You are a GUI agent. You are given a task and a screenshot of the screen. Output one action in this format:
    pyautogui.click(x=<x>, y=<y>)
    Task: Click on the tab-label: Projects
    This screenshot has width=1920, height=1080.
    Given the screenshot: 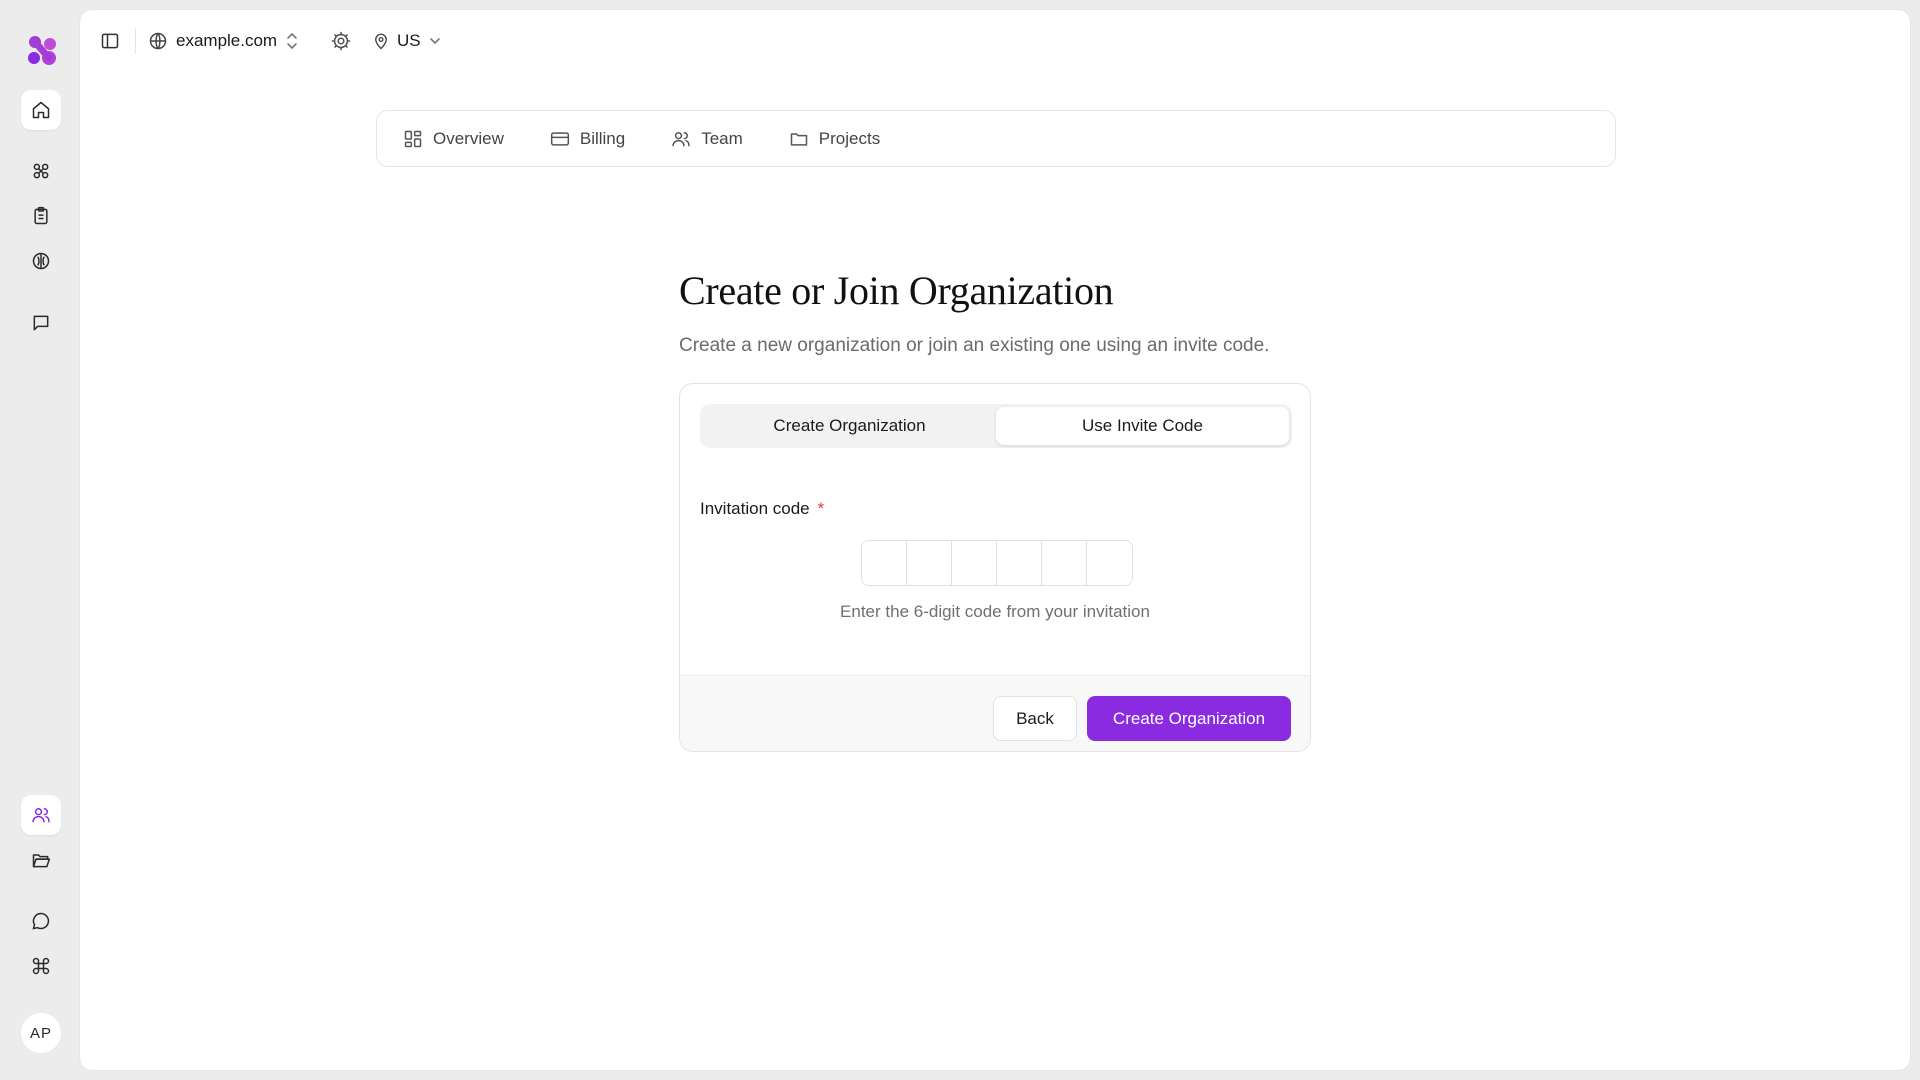 What is the action you would take?
    pyautogui.click(x=849, y=138)
    